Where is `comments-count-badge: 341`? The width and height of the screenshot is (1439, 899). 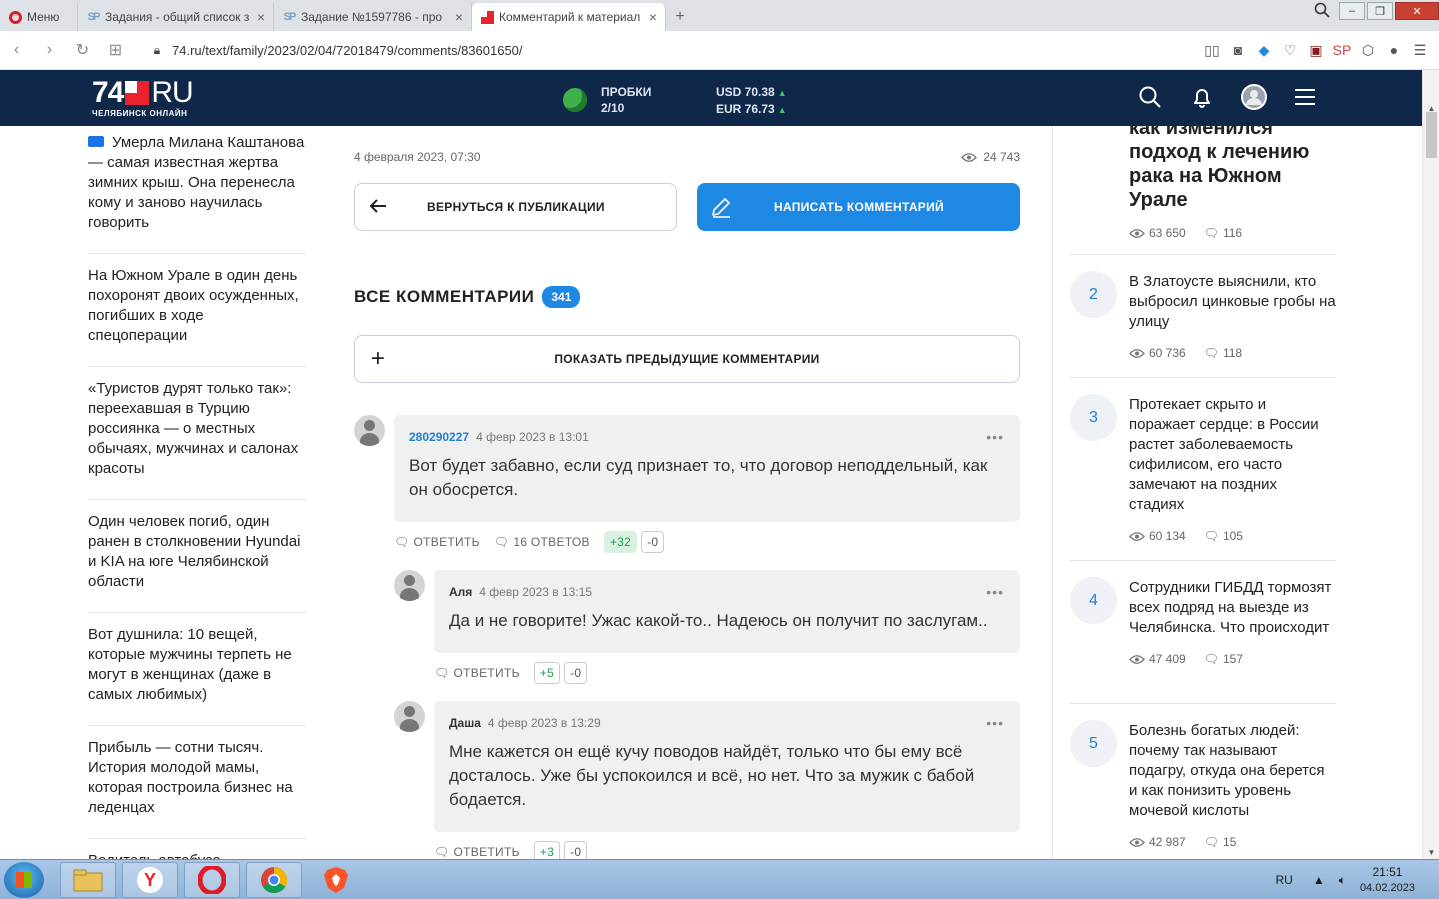
comments-count-badge: 341 is located at coordinates (561, 297).